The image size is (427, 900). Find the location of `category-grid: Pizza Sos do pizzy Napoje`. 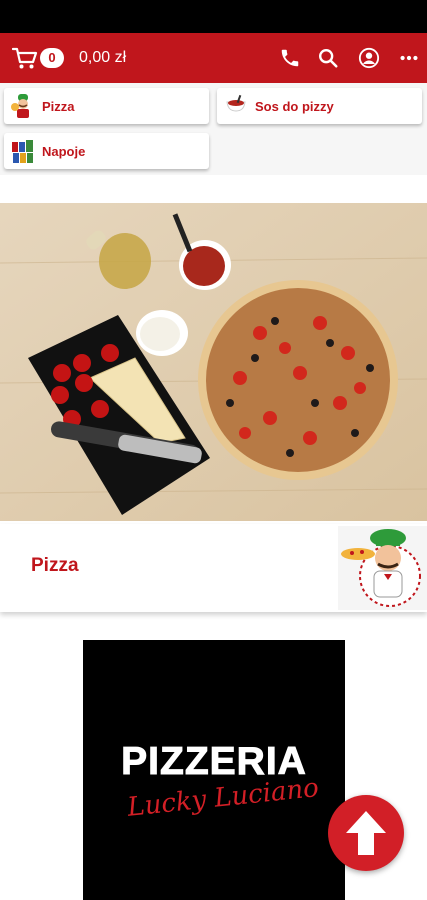

category-grid: Pizza Sos do pizzy Napoje is located at coordinates (213, 129).